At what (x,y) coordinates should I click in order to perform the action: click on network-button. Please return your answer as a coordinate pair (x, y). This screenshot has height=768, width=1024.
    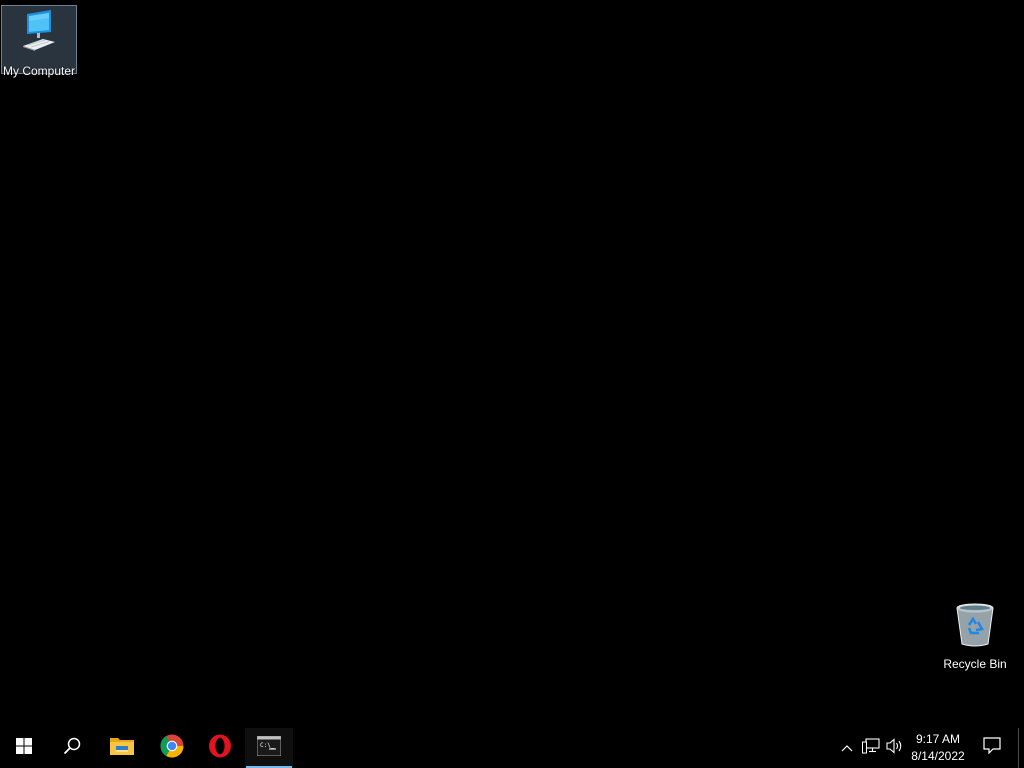
    Looking at the image, I should click on (871, 748).